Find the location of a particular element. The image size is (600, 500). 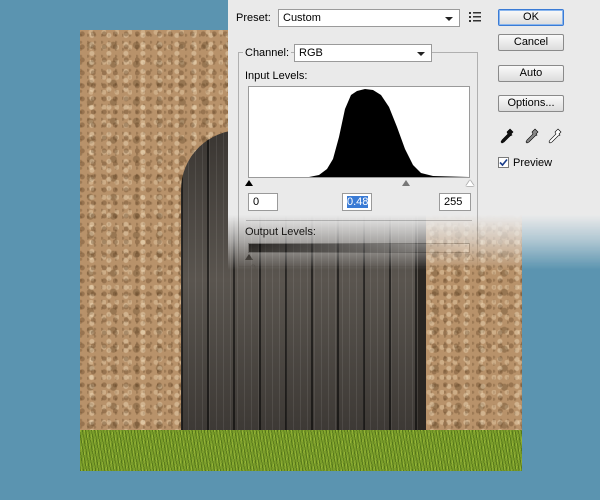

preset-label: Preset: is located at coordinates (253, 18).